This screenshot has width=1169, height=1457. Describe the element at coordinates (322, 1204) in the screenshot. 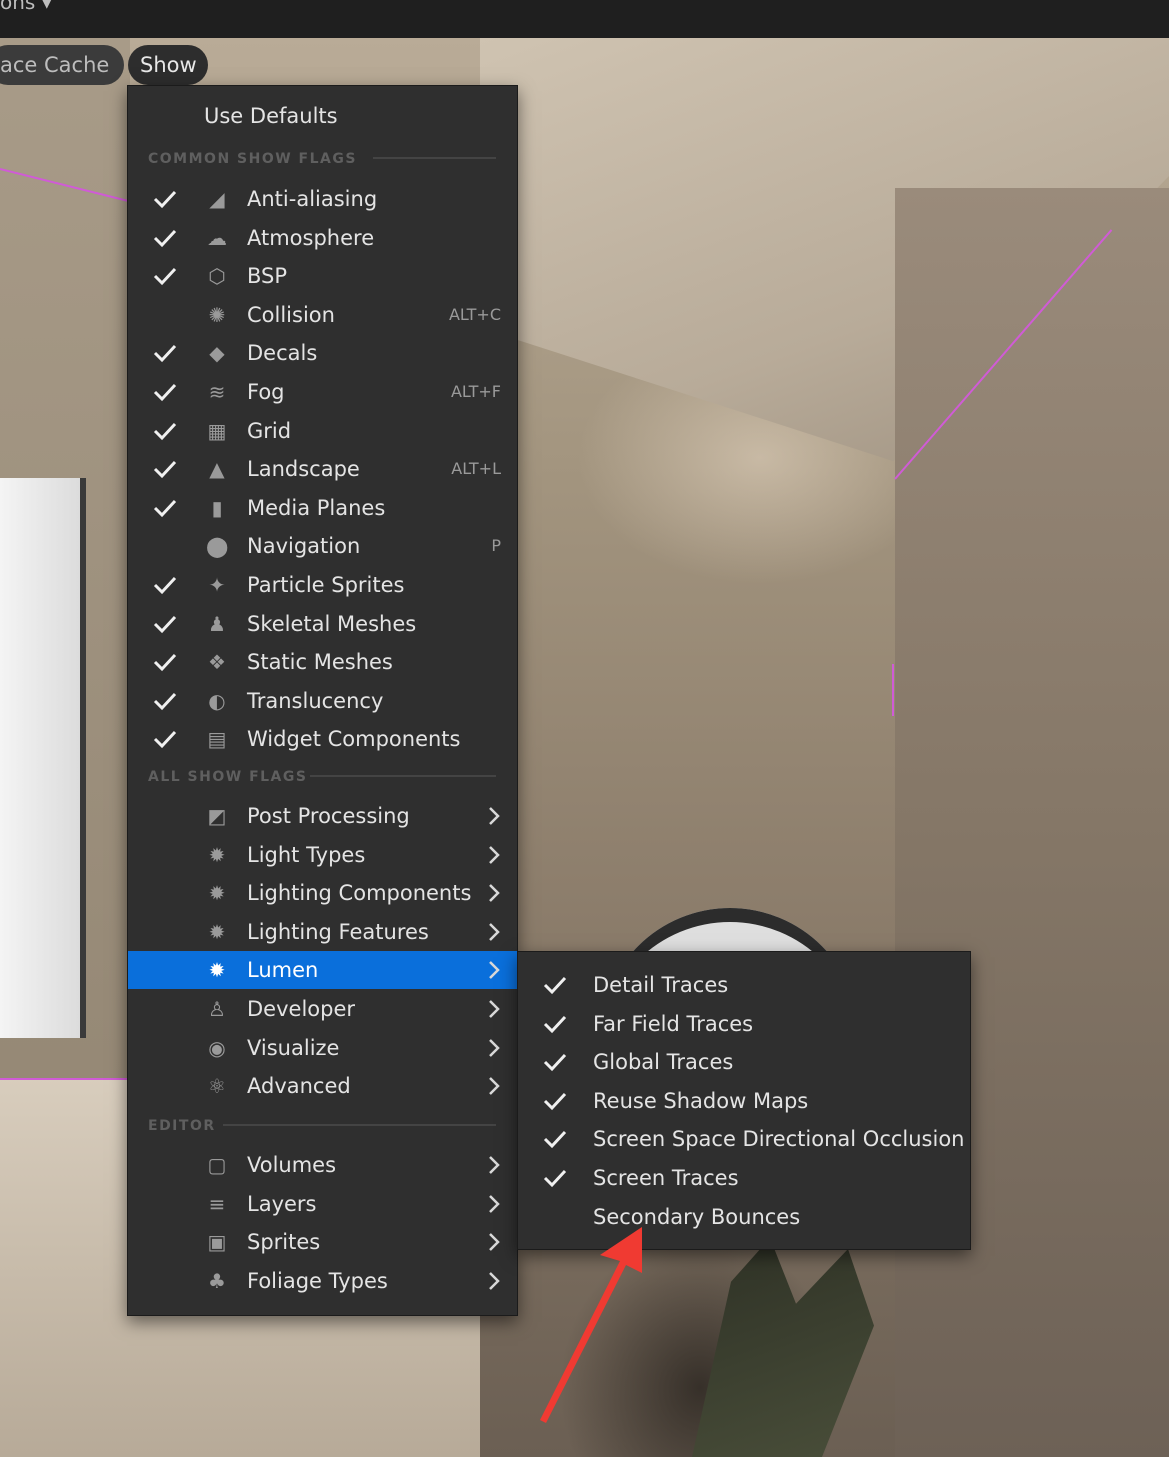

I see `menu-item-layers: ≡ Layers` at that location.